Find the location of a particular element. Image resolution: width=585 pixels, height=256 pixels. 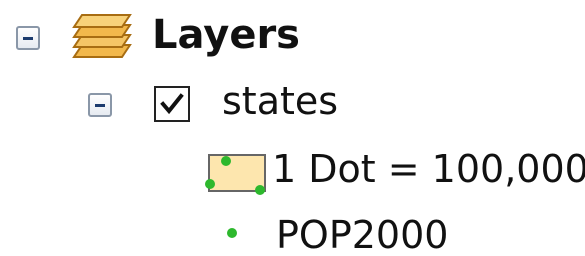

checkmark-icon is located at coordinates (172, 104).